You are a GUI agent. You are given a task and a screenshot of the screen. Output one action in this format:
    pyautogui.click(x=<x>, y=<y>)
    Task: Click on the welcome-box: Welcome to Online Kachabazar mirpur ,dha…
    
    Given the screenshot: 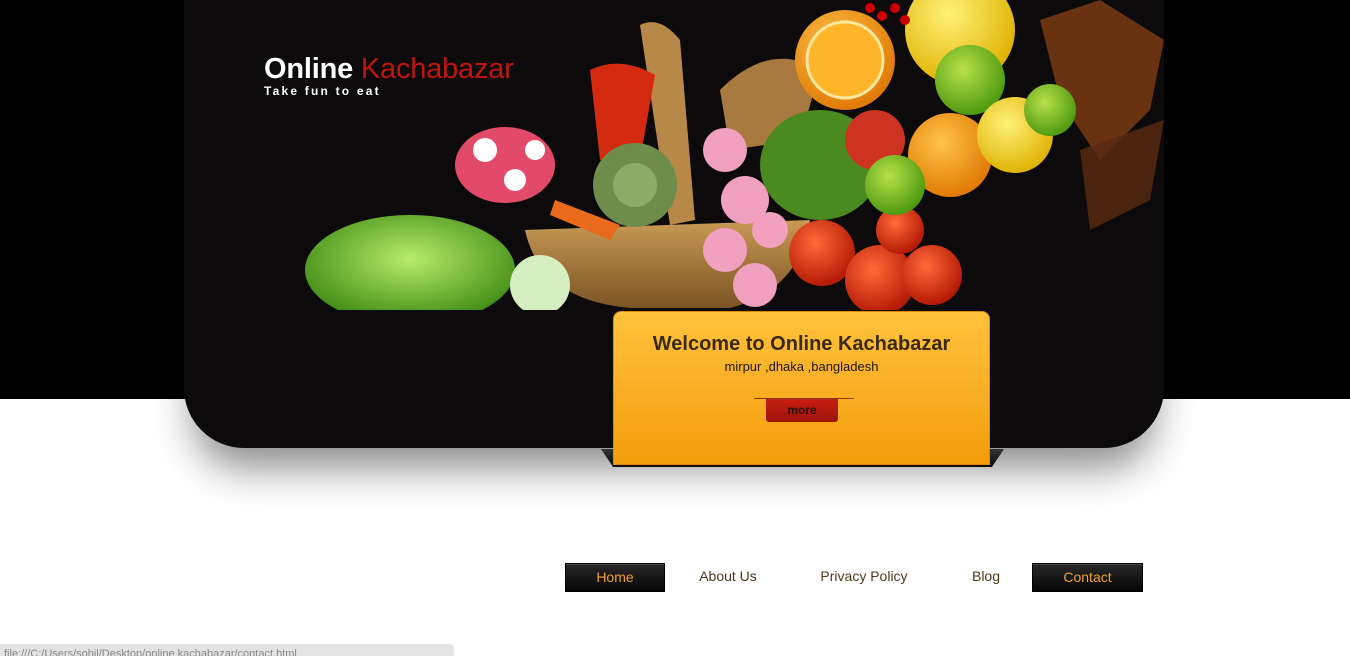 What is the action you would take?
    pyautogui.click(x=801, y=388)
    